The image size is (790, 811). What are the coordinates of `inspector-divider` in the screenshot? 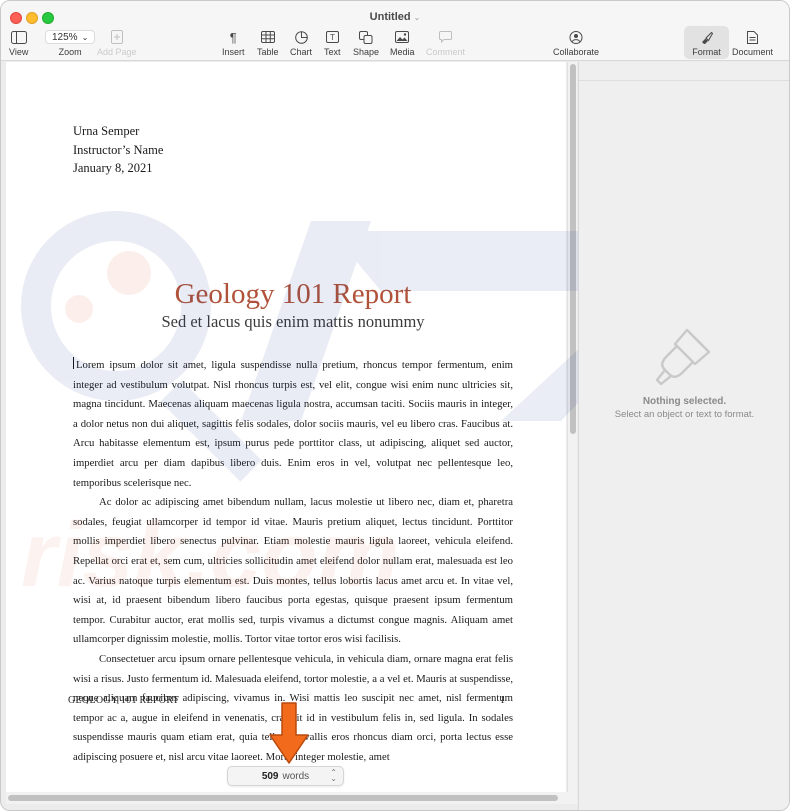 It's located at (684, 80).